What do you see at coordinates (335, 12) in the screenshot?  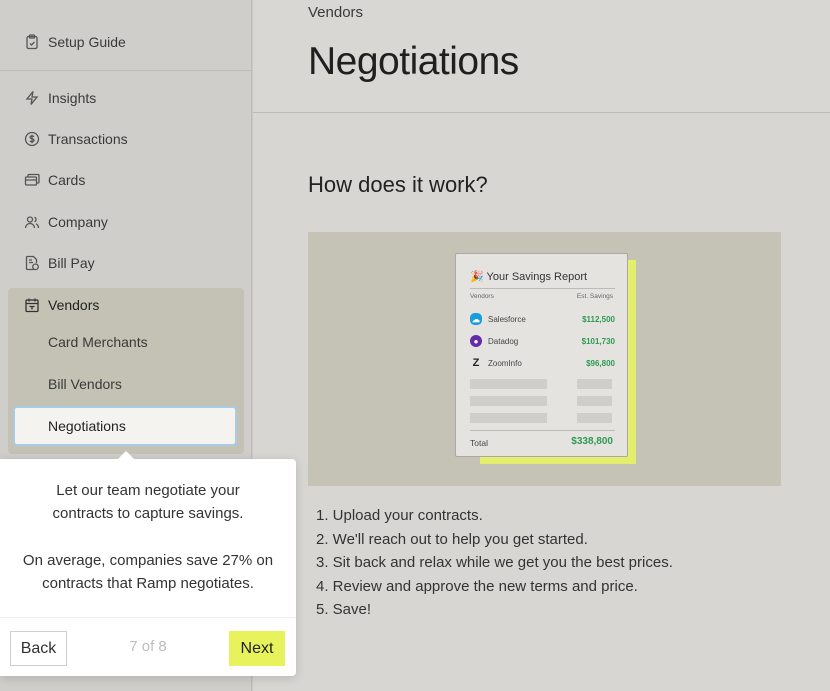 I see `breadcrumb: Vendors` at bounding box center [335, 12].